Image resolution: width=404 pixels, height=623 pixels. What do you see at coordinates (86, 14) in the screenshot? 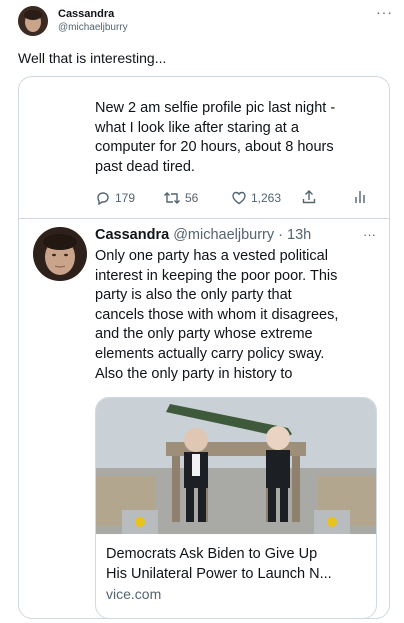
I see `outer-author-name: Cassandra` at bounding box center [86, 14].